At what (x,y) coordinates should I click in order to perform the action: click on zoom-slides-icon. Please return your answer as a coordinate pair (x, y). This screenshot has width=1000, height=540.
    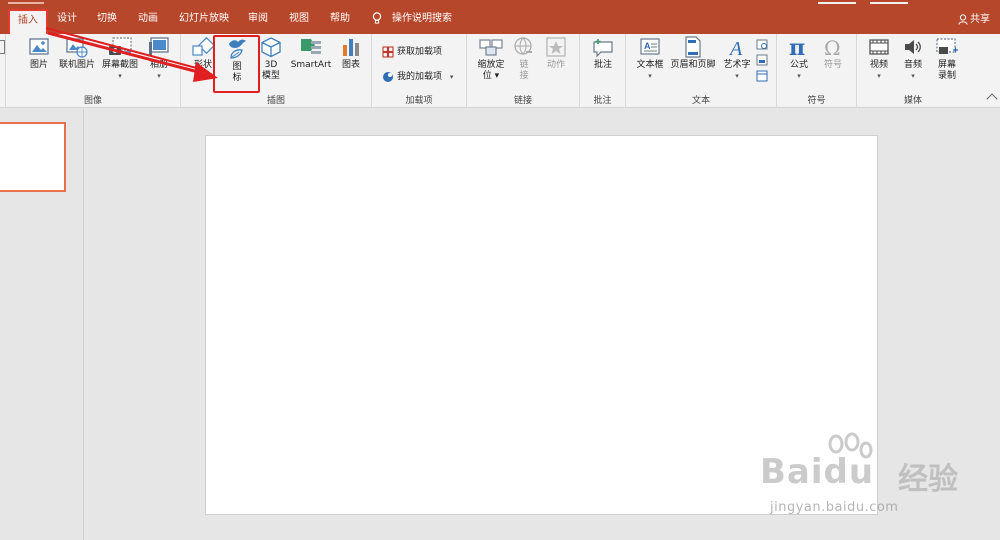
    Looking at the image, I should click on (491, 47).